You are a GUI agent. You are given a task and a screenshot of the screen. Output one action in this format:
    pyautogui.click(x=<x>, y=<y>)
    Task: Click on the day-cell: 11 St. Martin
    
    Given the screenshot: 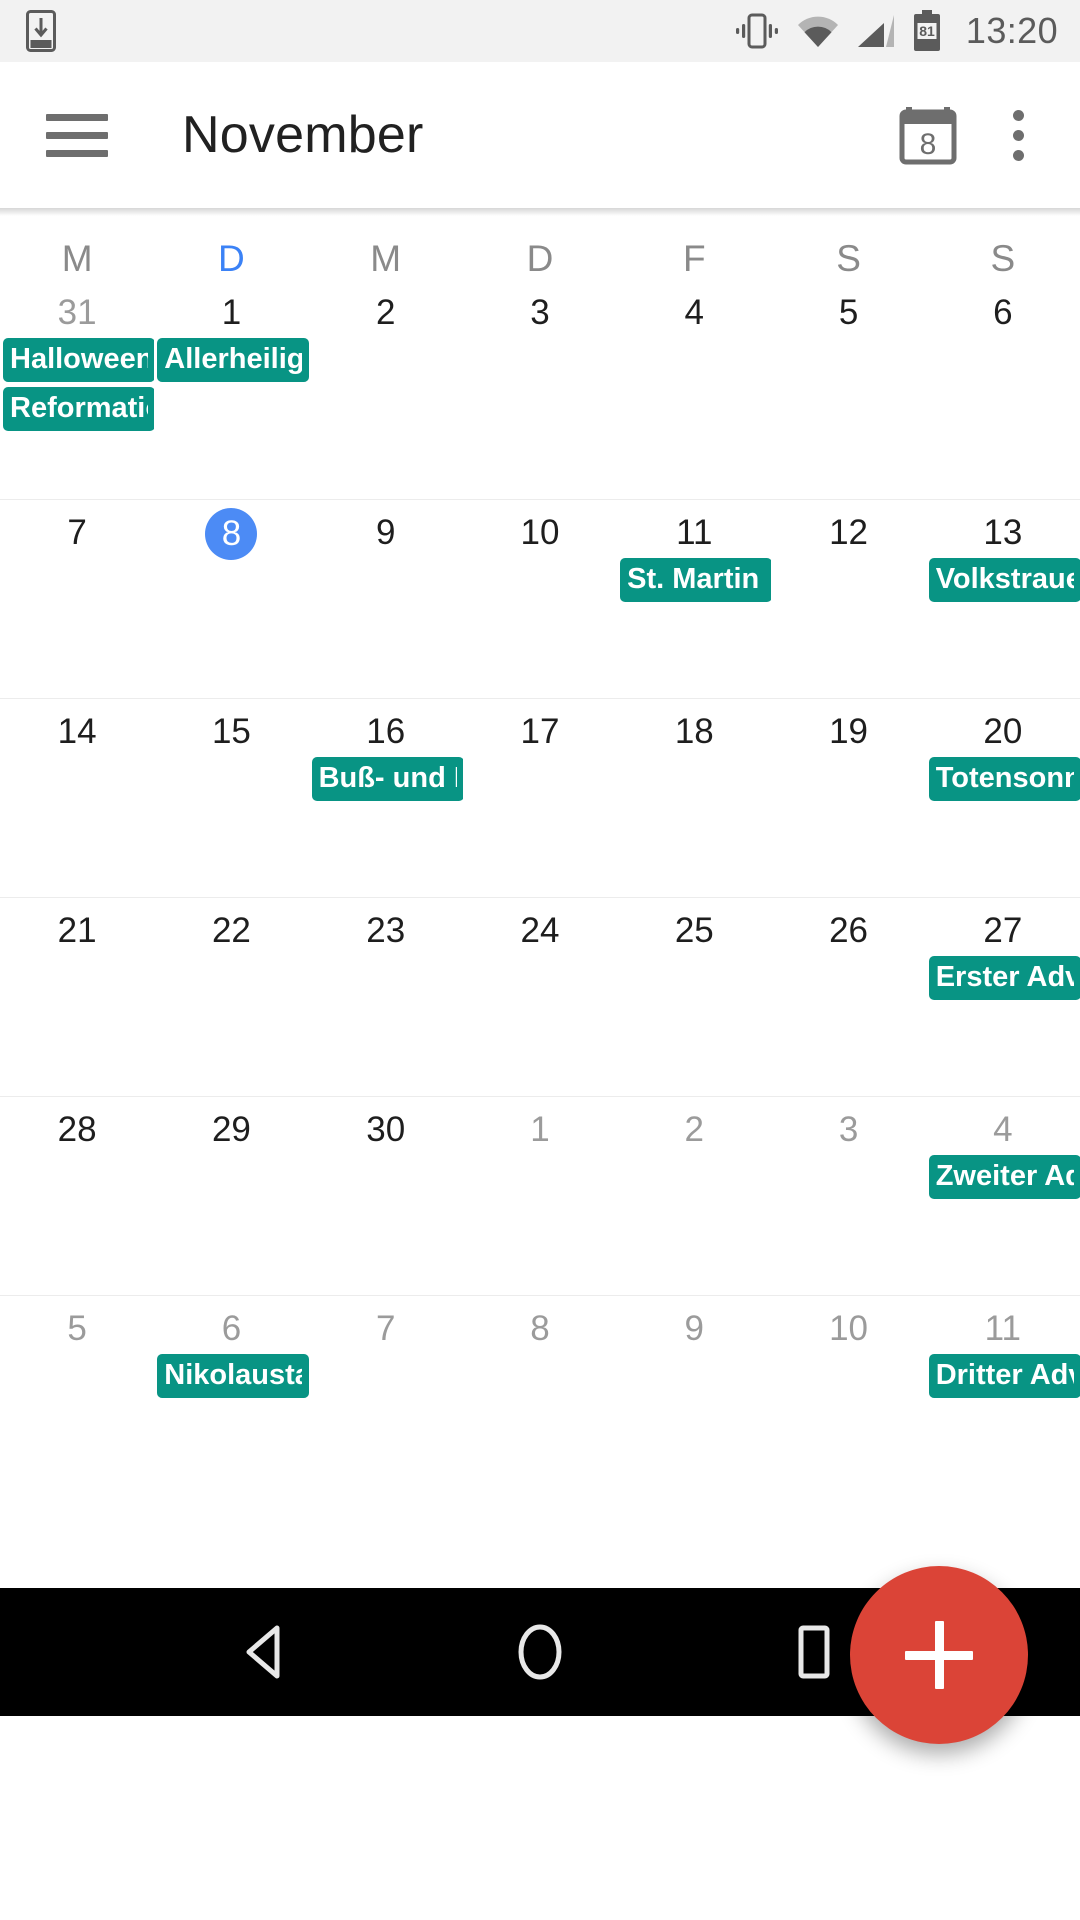 What is the action you would take?
    pyautogui.click(x=694, y=599)
    